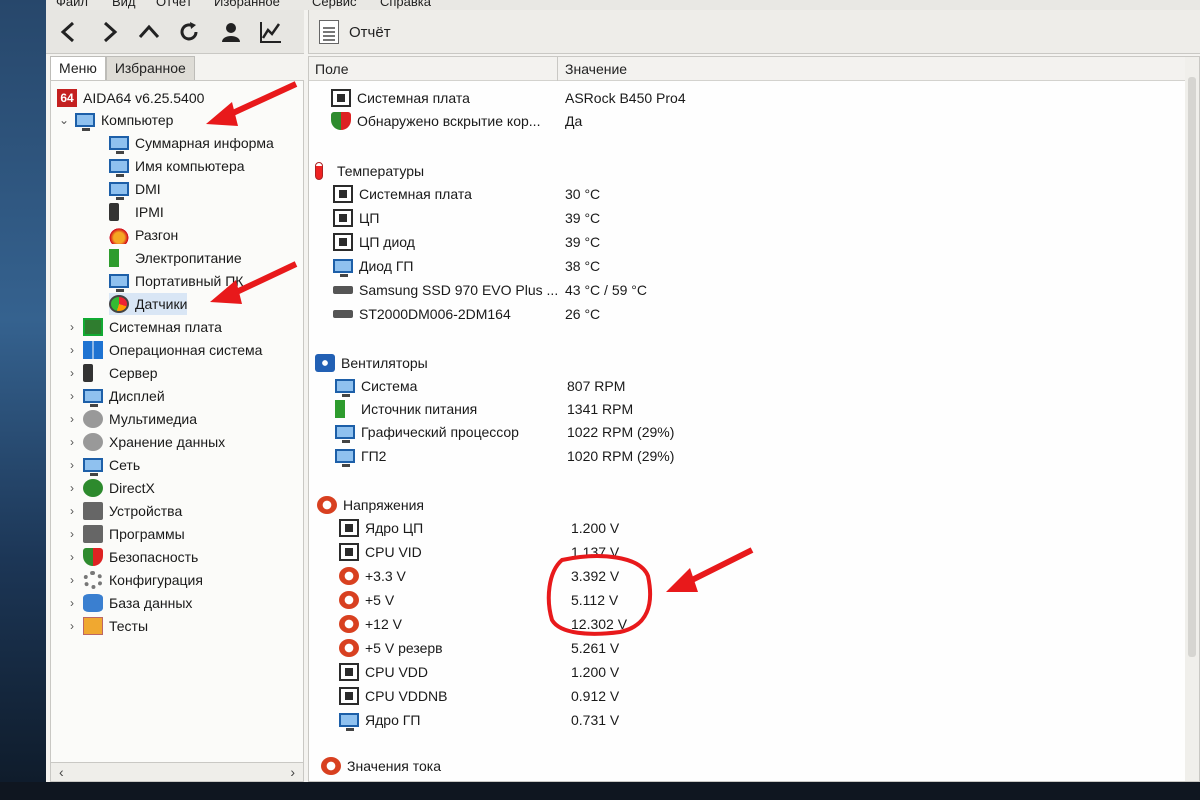 The image size is (1200, 800). I want to click on tree-item-config: › Конфигурация, so click(134, 580).